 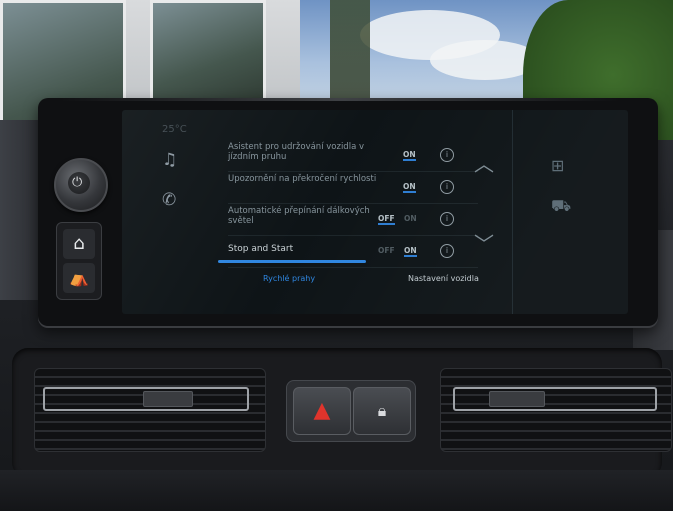 I want to click on left-menu: ♫ ✆, so click(x=177, y=190).